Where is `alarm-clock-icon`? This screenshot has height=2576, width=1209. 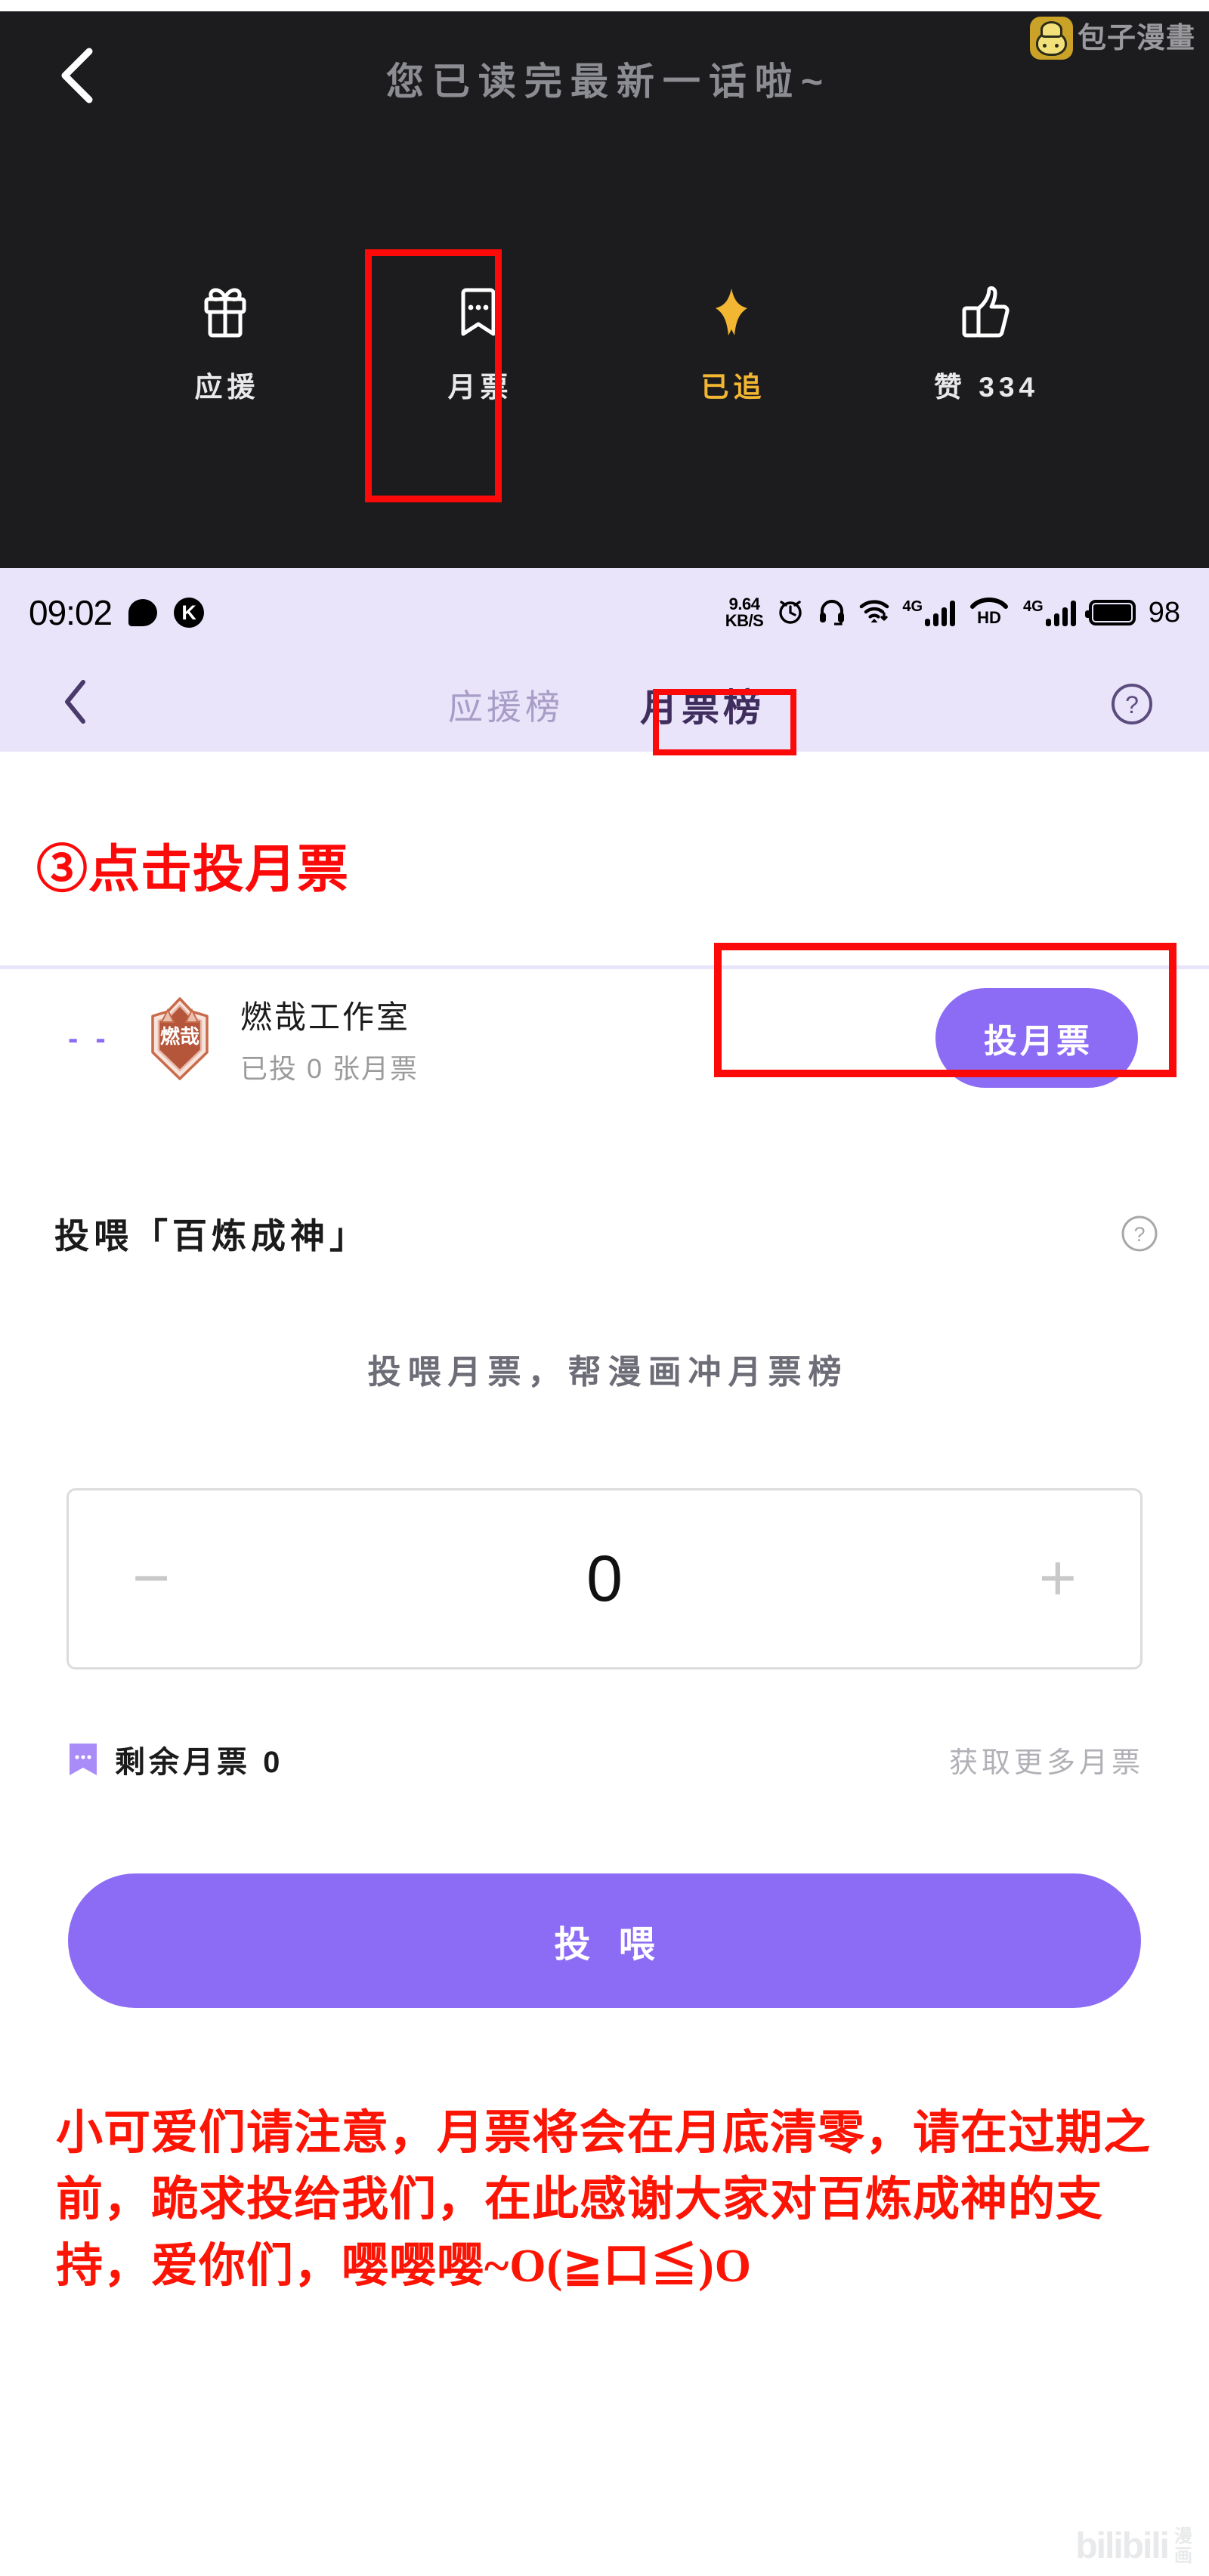
alarm-clock-icon is located at coordinates (790, 613).